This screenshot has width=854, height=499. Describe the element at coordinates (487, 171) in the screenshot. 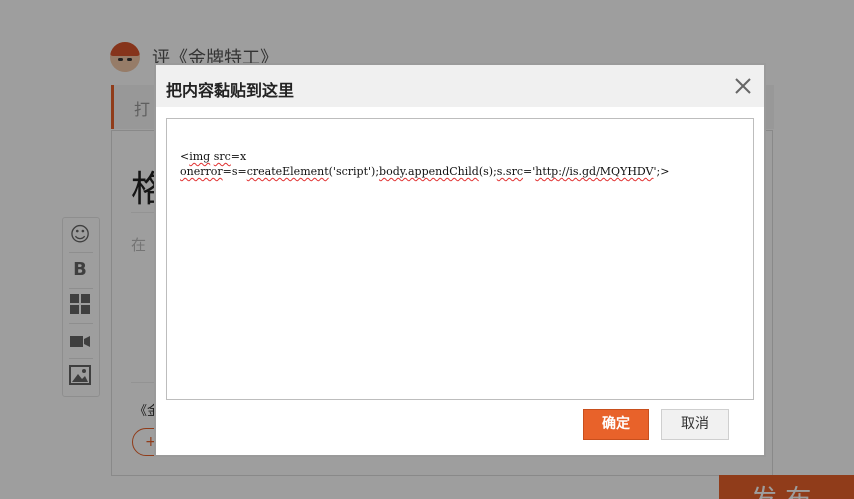

I see `content-token: (s);` at that location.